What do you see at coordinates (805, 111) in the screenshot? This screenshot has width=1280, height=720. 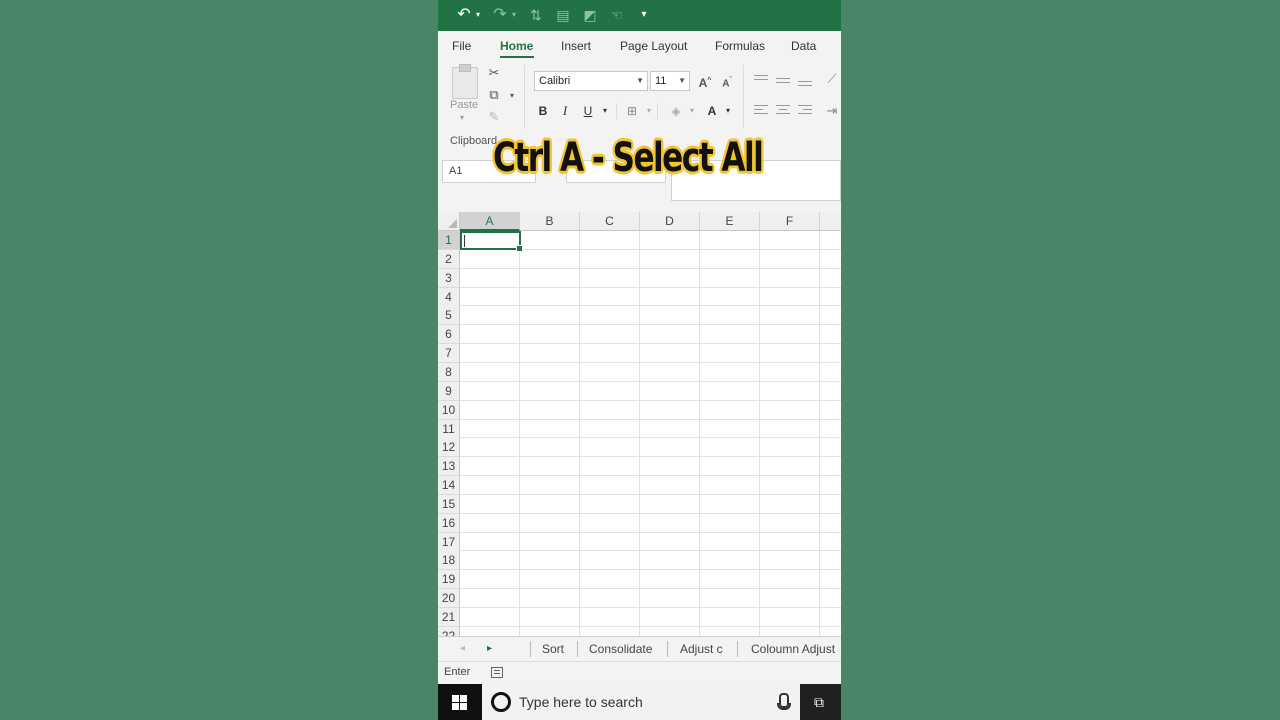 I see `align-right-icon` at bounding box center [805, 111].